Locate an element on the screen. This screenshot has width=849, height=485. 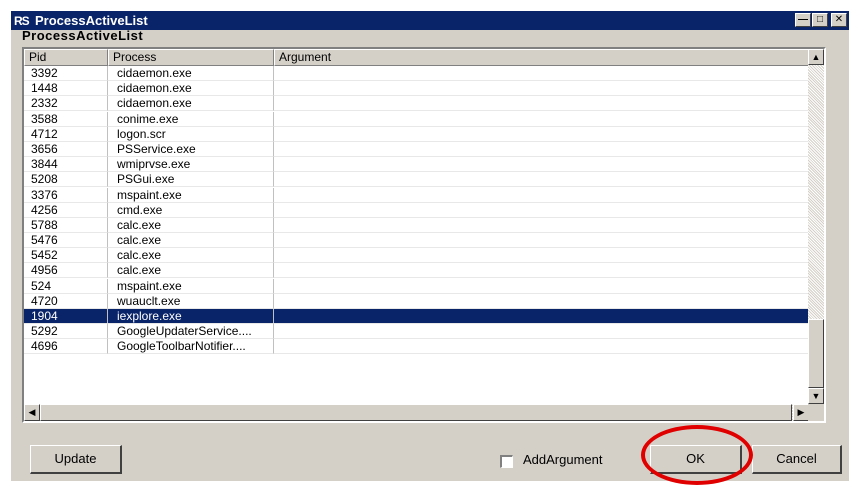
column-header-argument: Argument is located at coordinates (541, 57).